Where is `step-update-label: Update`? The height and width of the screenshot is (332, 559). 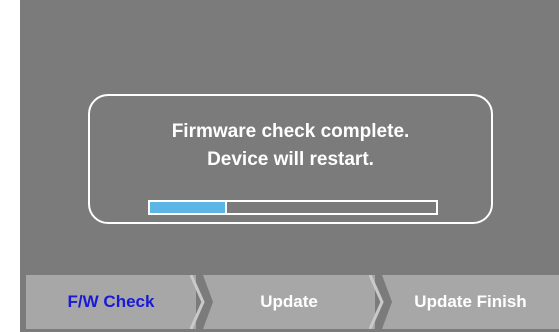 step-update-label: Update is located at coordinates (289, 301).